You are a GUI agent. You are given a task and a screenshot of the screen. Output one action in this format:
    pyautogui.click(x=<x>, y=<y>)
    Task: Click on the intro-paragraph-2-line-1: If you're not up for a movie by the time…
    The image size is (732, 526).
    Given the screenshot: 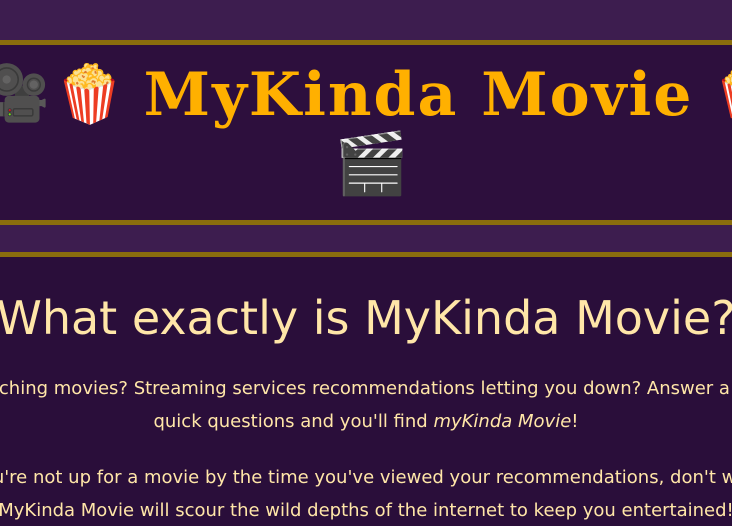 What is the action you would take?
    pyautogui.click(x=366, y=477)
    